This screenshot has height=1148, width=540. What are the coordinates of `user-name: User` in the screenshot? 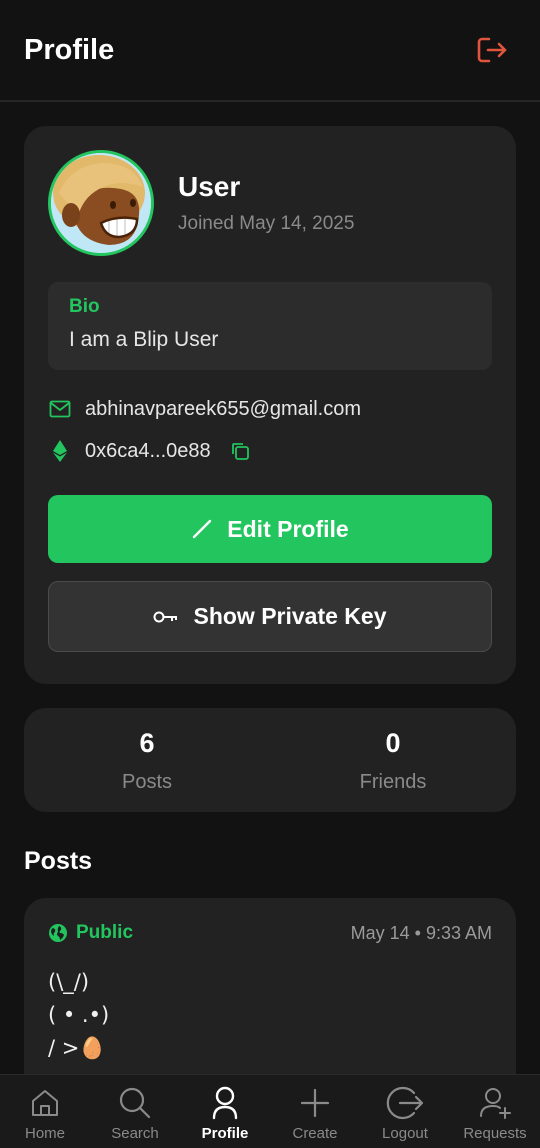 It's located at (209, 186).